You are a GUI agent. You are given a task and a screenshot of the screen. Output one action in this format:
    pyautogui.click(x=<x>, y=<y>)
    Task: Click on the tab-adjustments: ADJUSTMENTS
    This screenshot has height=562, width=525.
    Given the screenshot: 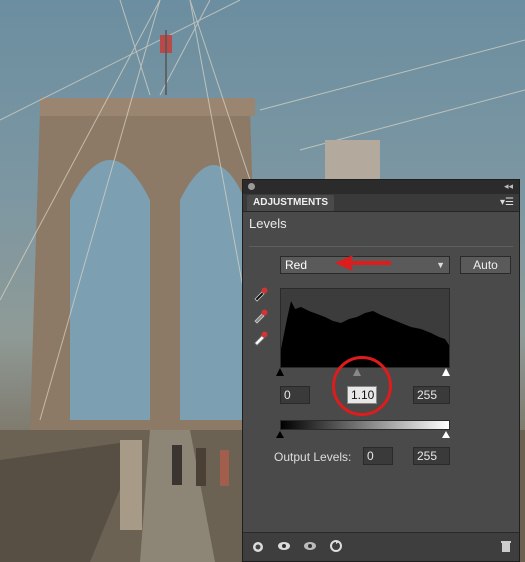 What is the action you would take?
    pyautogui.click(x=291, y=203)
    